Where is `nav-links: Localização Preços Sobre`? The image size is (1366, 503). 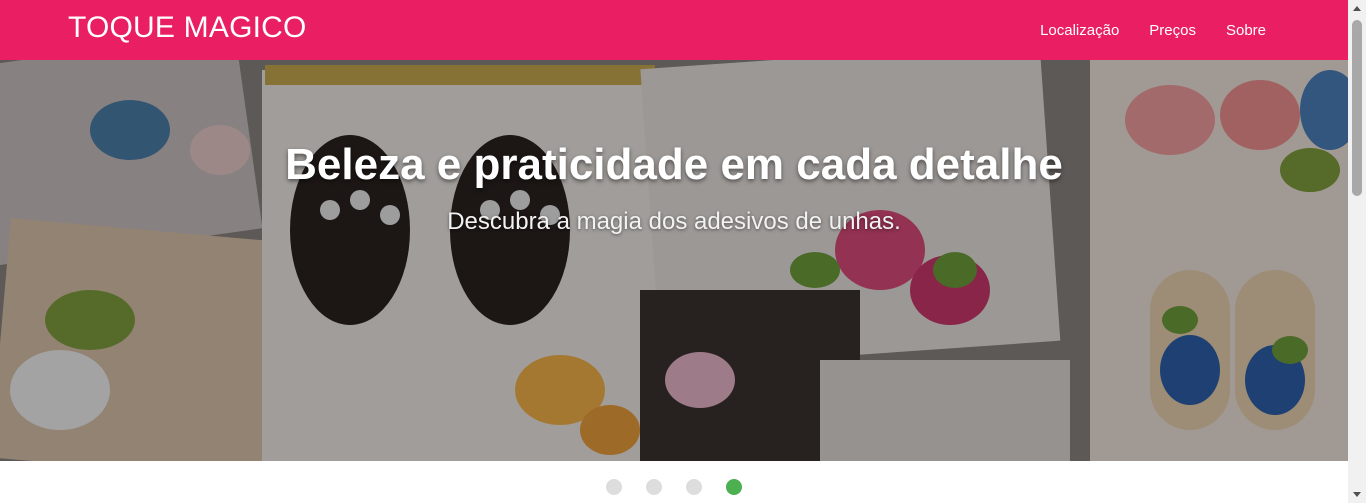
nav-links: Localização Preços Sobre is located at coordinates (1153, 30).